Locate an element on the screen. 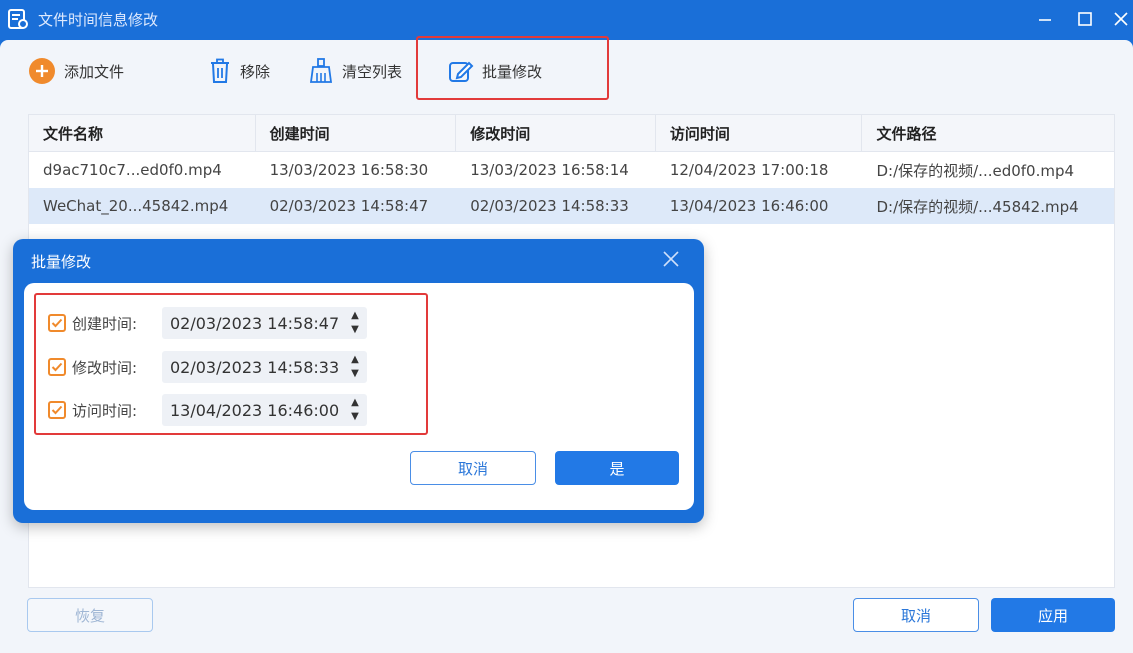 Image resolution: width=1133 pixels, height=653 pixels. clear-list-label: 清空列表 is located at coordinates (372, 71).